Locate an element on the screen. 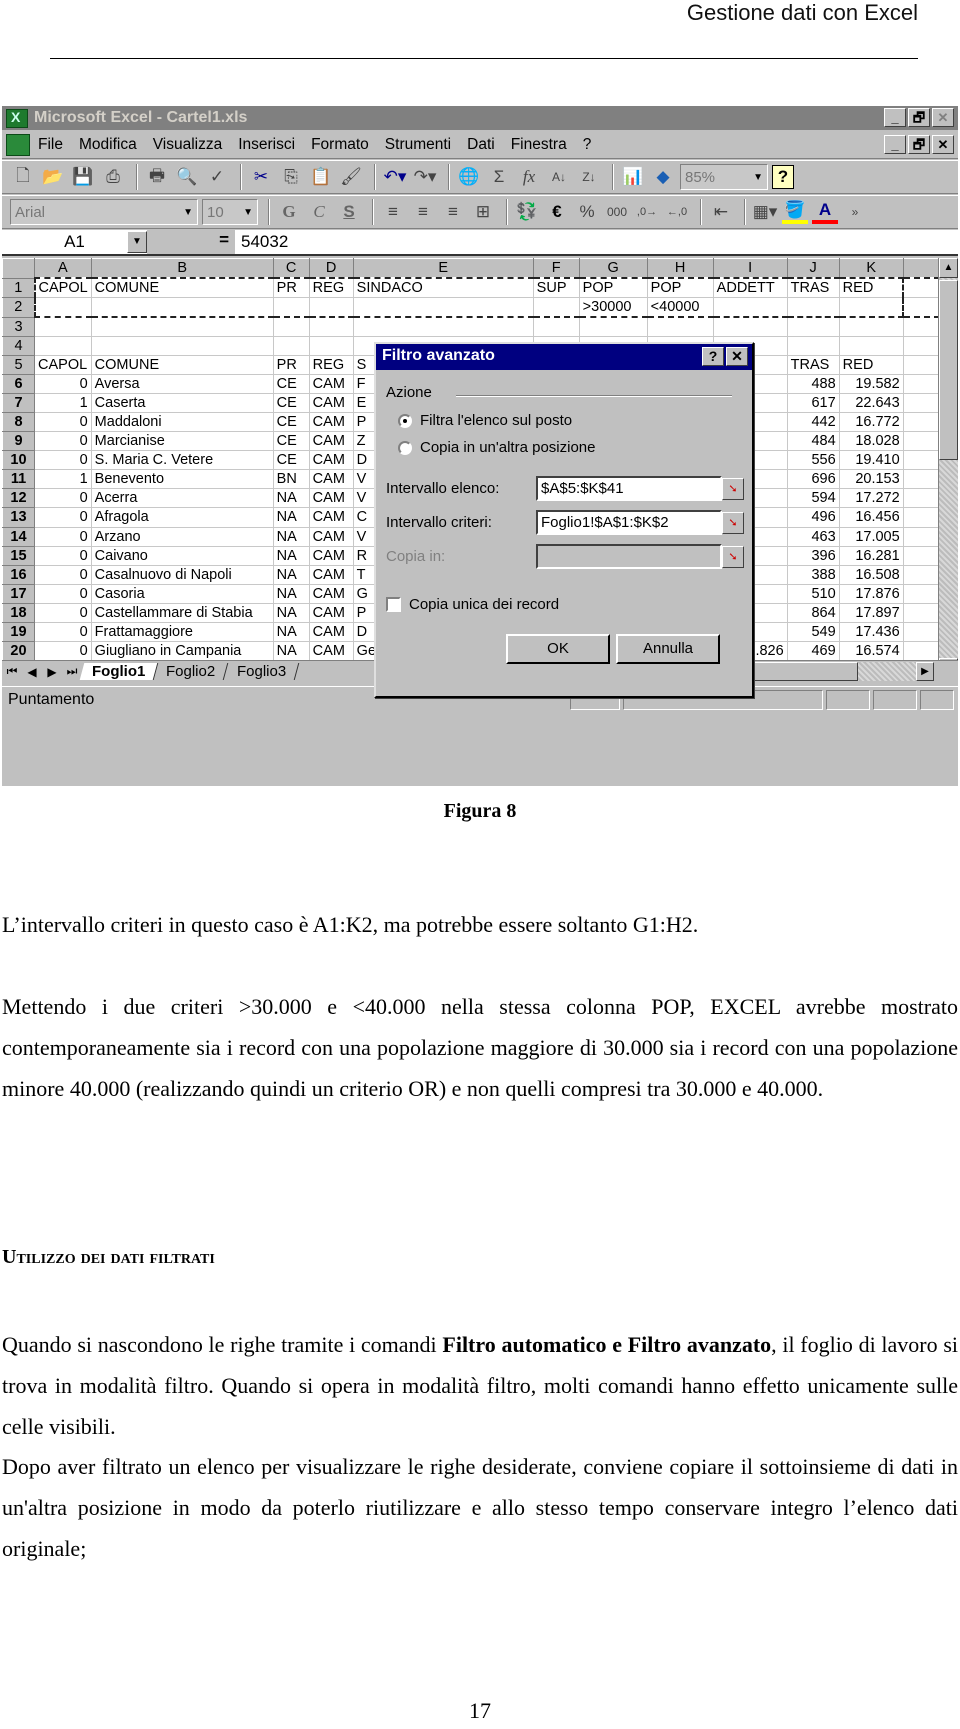 This screenshot has width=960, height=1729. cell: TRAS is located at coordinates (813, 287).